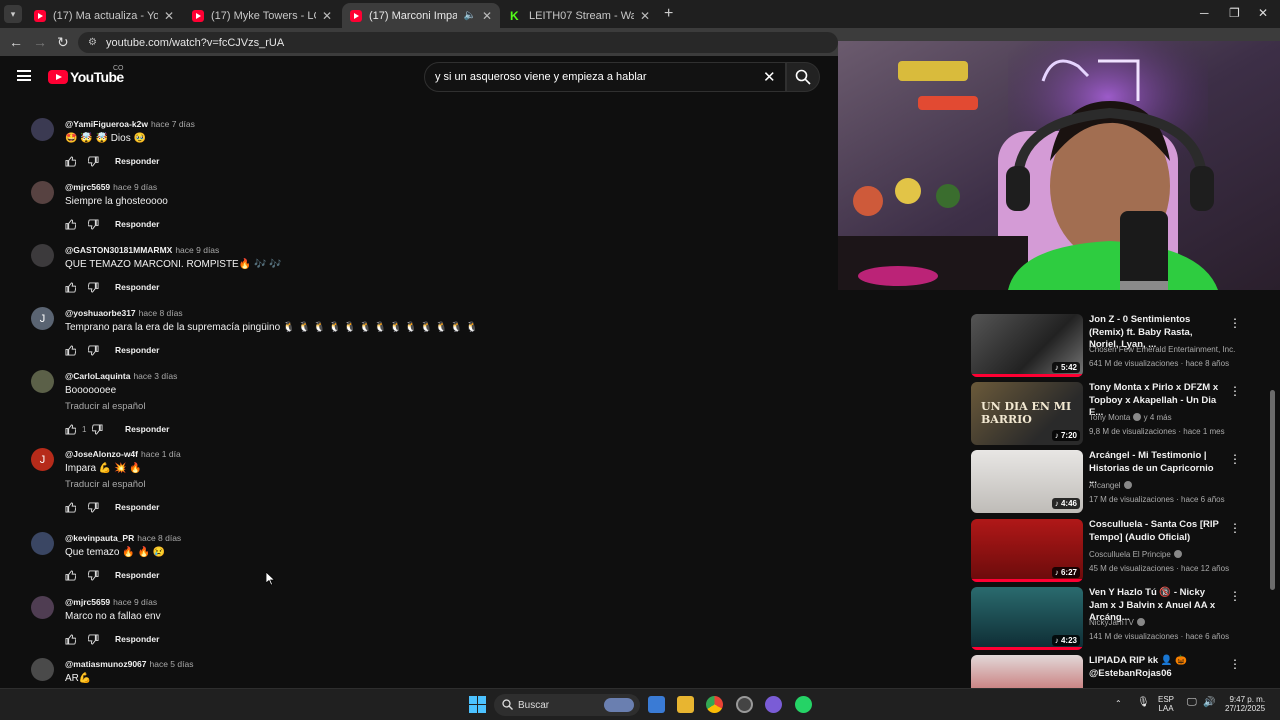 The image size is (1280, 720). I want to click on address-bar: ⚙ youtube.com/watch?v=fcCJVzs_rUA, so click(458, 42).